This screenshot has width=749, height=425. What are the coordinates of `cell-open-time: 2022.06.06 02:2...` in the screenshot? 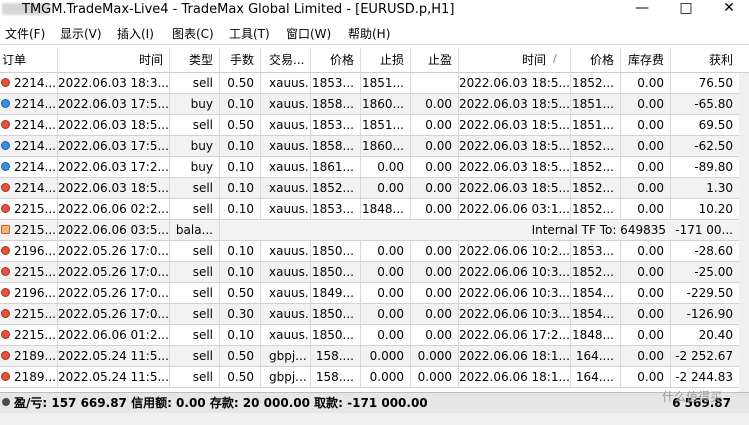 It's located at (114, 209).